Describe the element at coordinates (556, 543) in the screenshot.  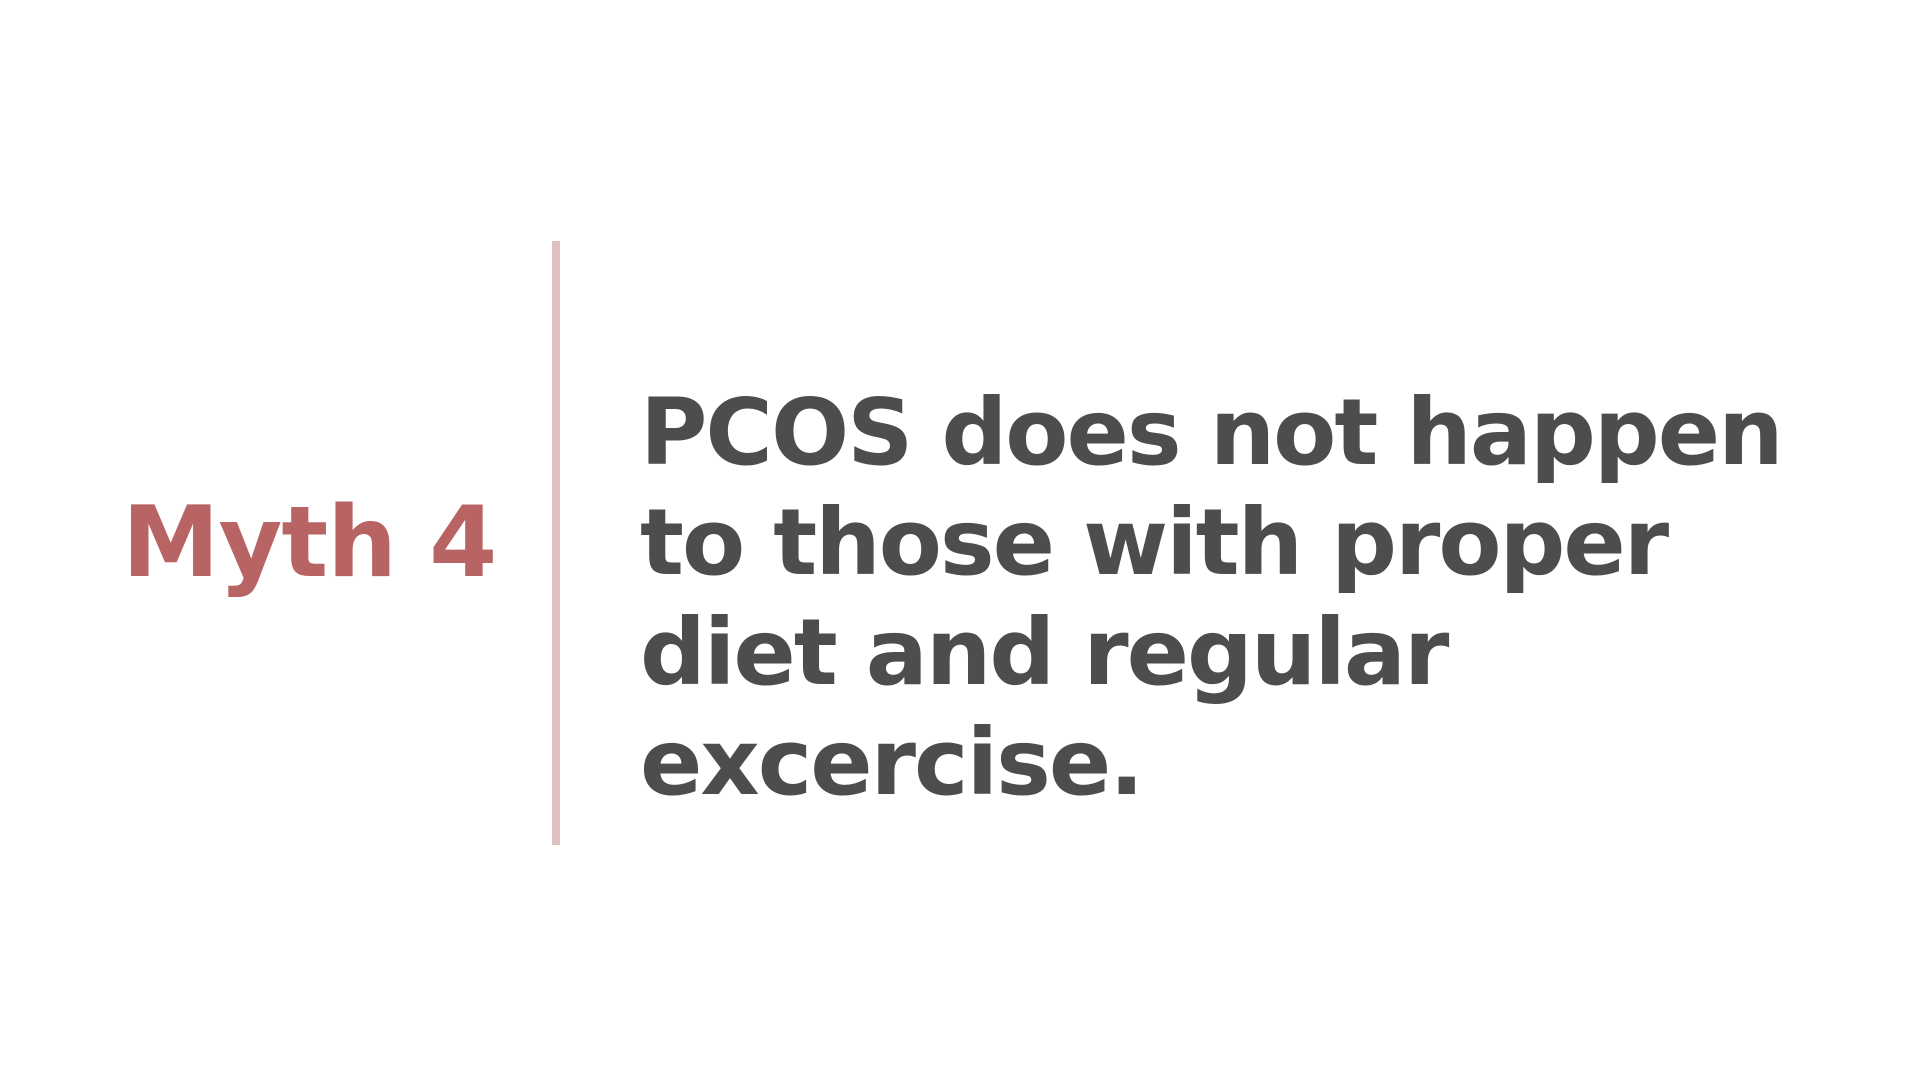
I see `divider-line` at that location.